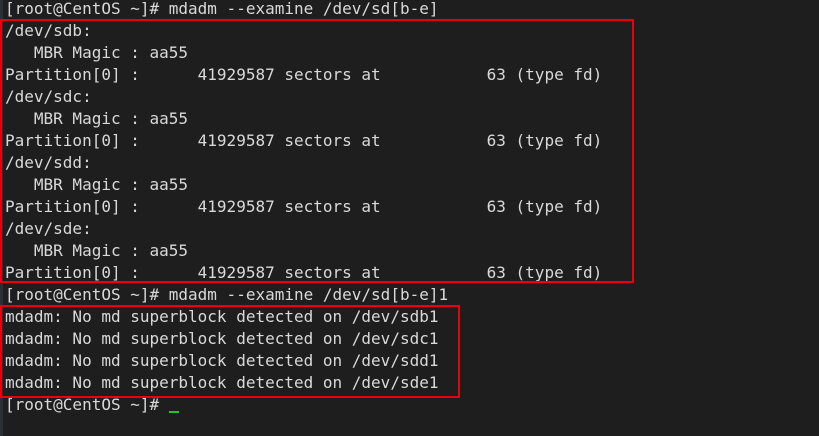 Image resolution: width=819 pixels, height=436 pixels. I want to click on highlight-box-superblock-output, so click(230, 351).